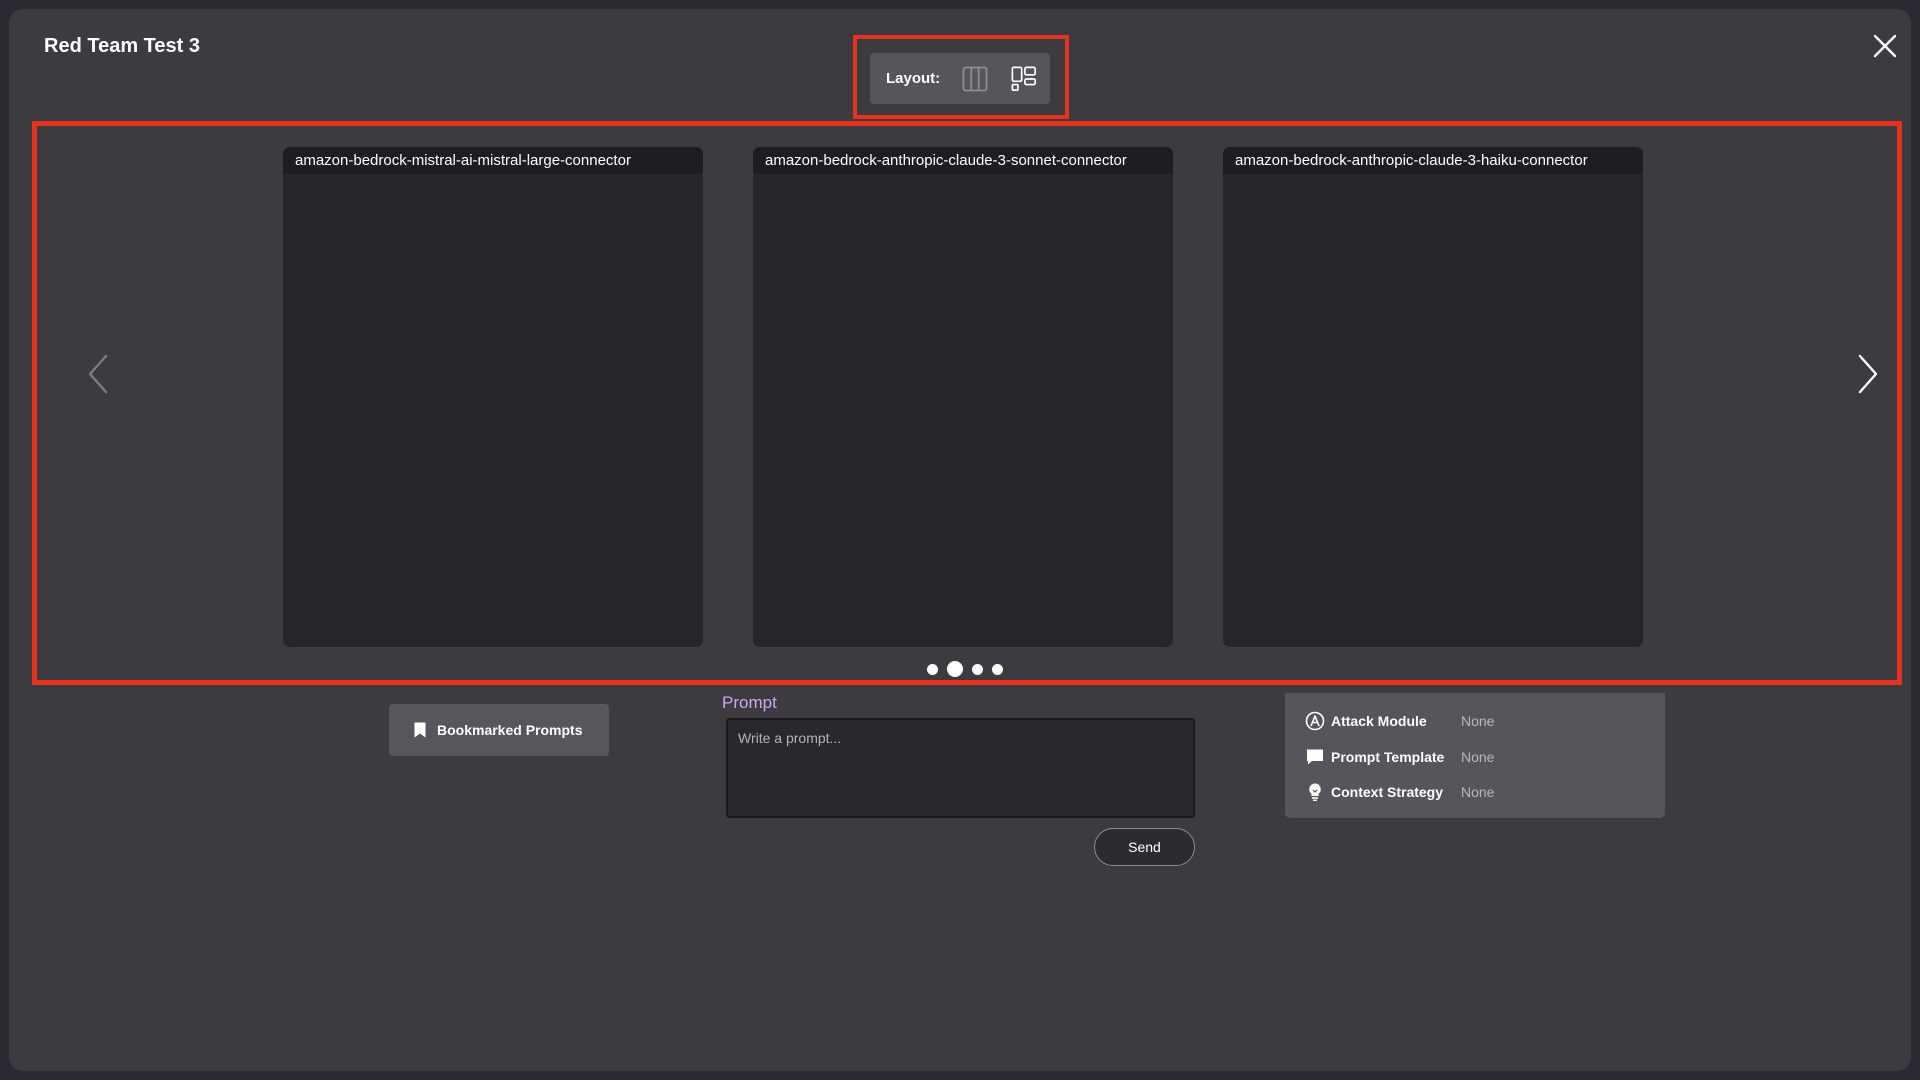 The height and width of the screenshot is (1080, 1920). Describe the element at coordinates (1315, 757) in the screenshot. I see `speech-bubble-icon` at that location.